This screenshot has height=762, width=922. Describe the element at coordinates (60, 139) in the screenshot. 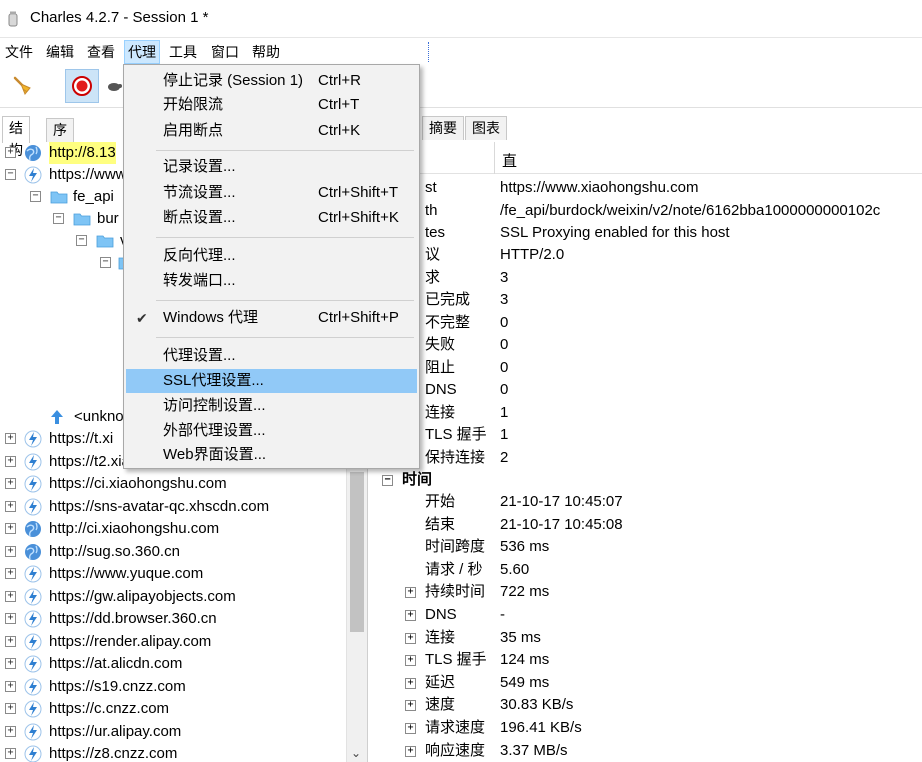

I see `tab-sequence: 序列` at that location.